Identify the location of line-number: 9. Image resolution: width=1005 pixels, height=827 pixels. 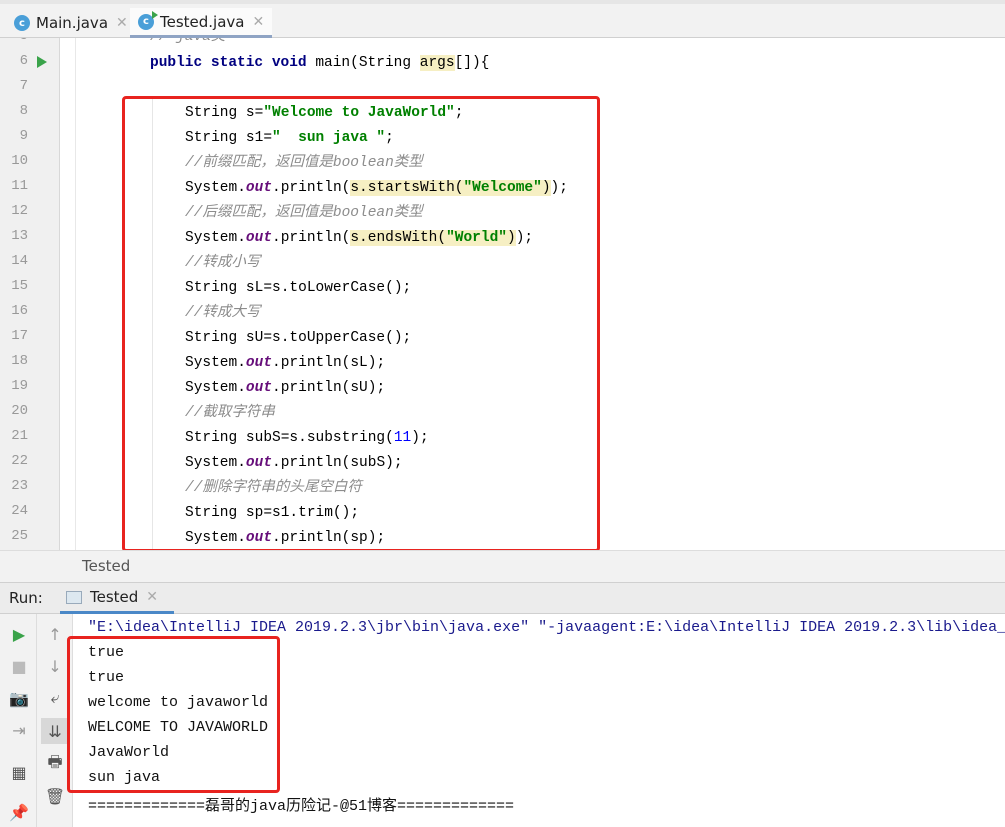
(23, 136).